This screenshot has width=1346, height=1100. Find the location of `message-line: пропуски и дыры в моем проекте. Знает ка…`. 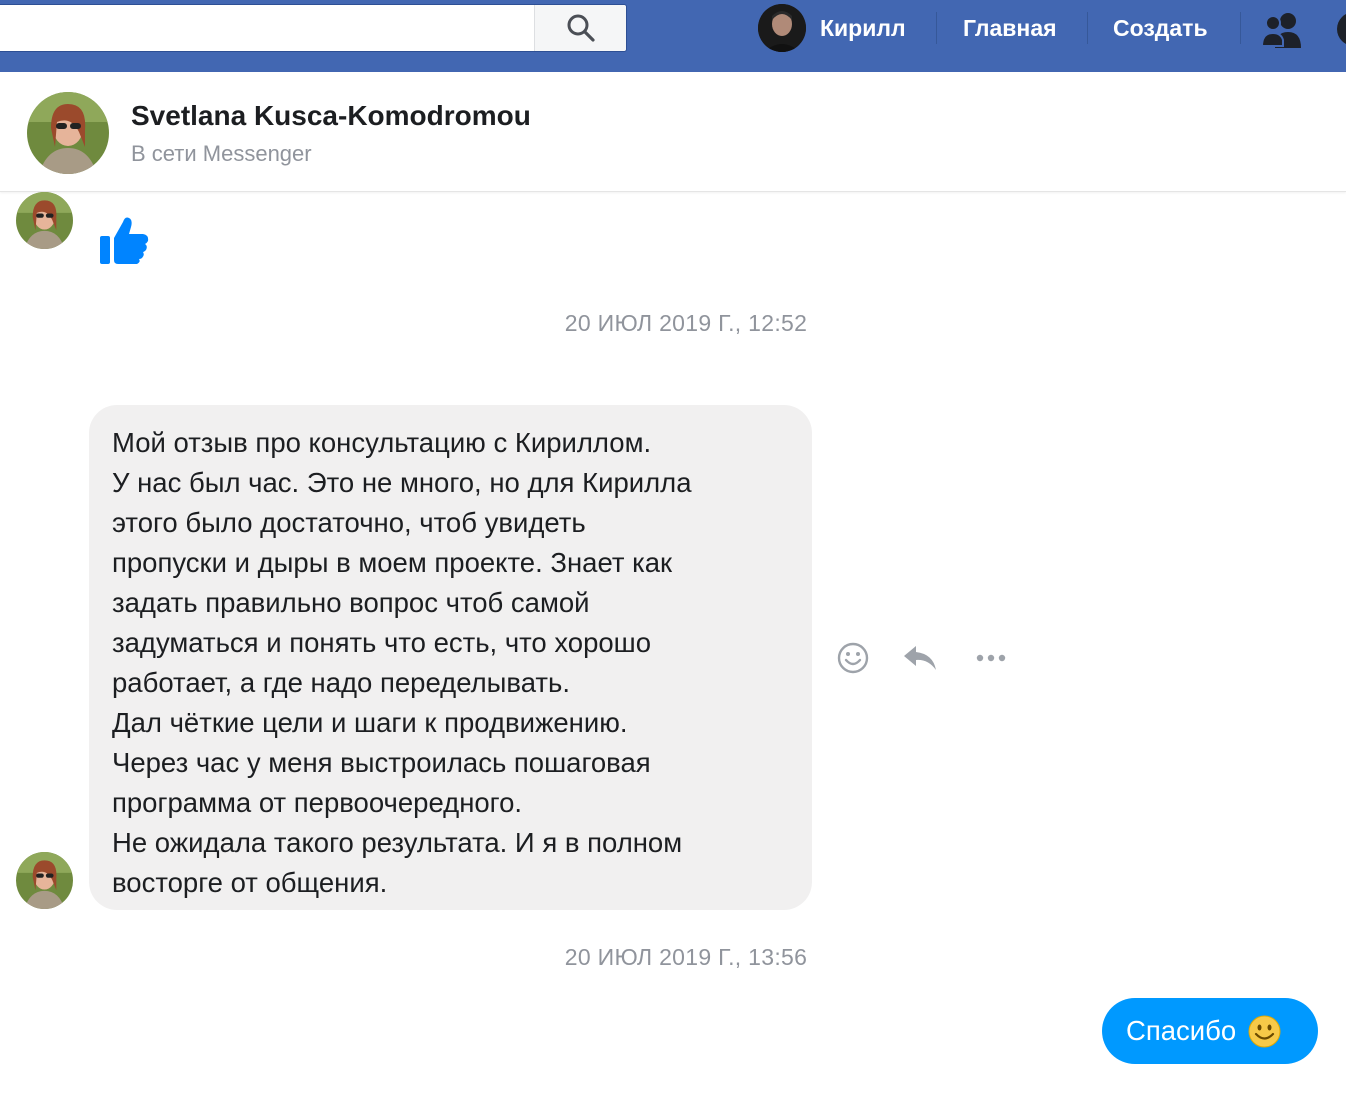

message-line: пропуски и дыры в моем проекте. Знает ка… is located at coordinates (392, 562).